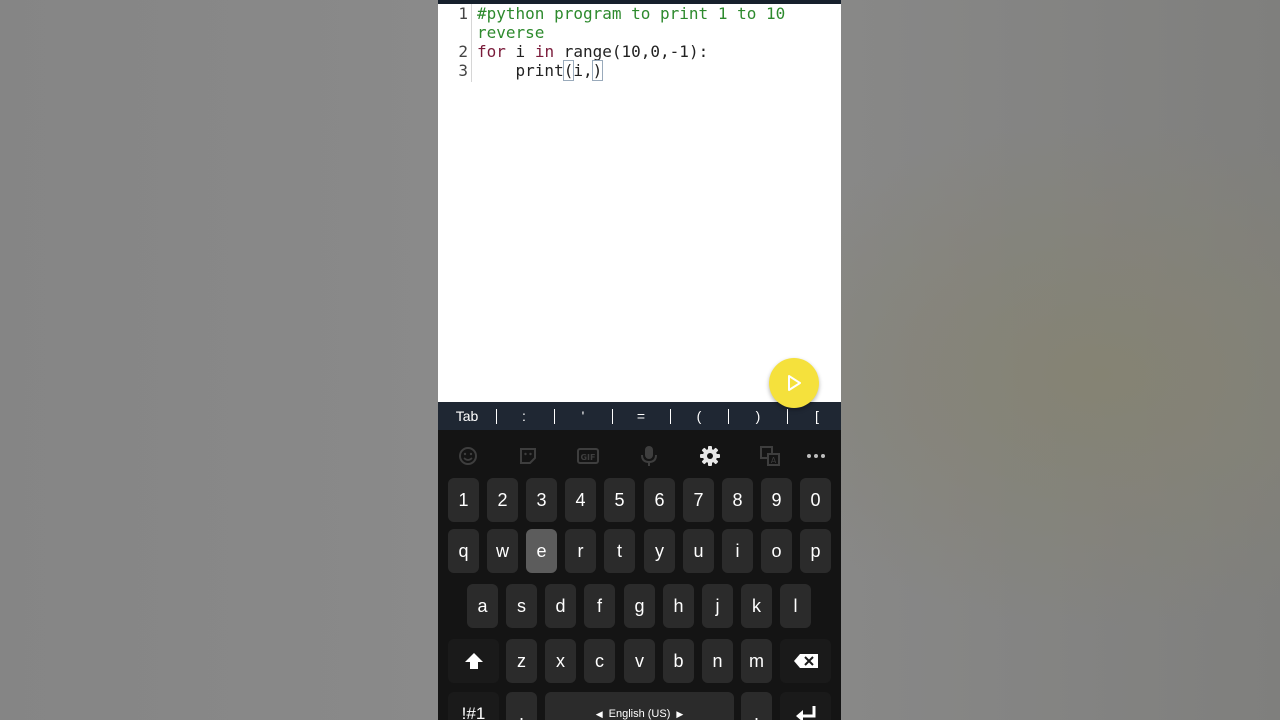 This screenshot has width=1280, height=720. Describe the element at coordinates (520, 70) in the screenshot. I see `code-text: print` at that location.